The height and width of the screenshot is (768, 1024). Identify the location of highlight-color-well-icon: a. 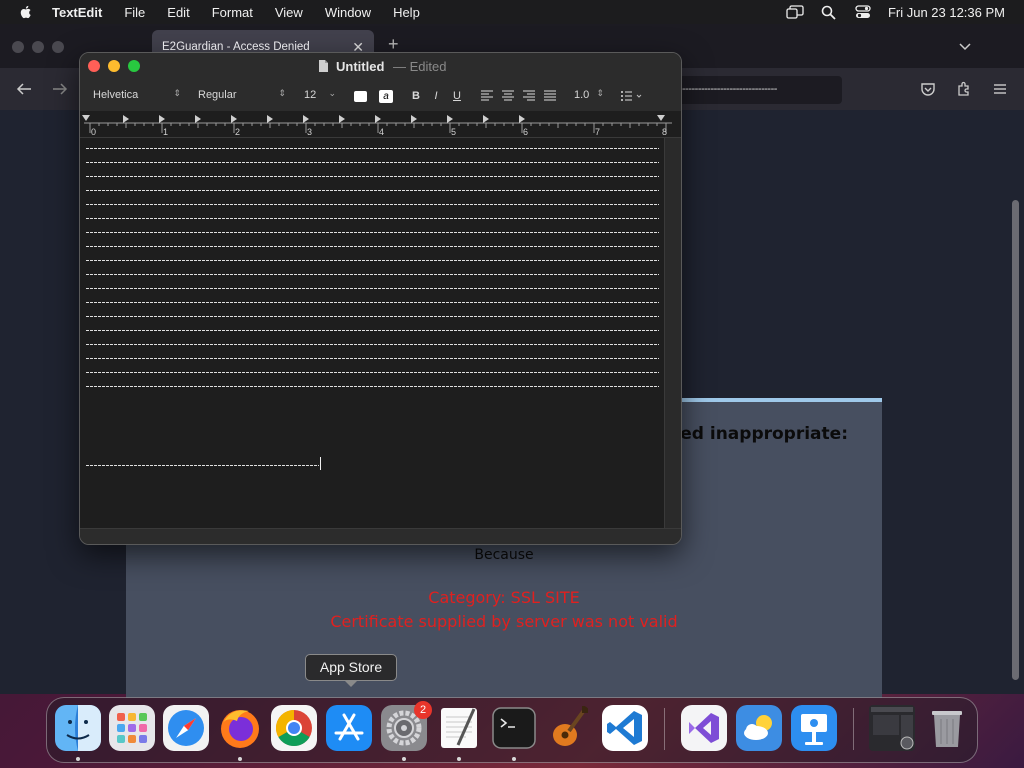
(386, 96).